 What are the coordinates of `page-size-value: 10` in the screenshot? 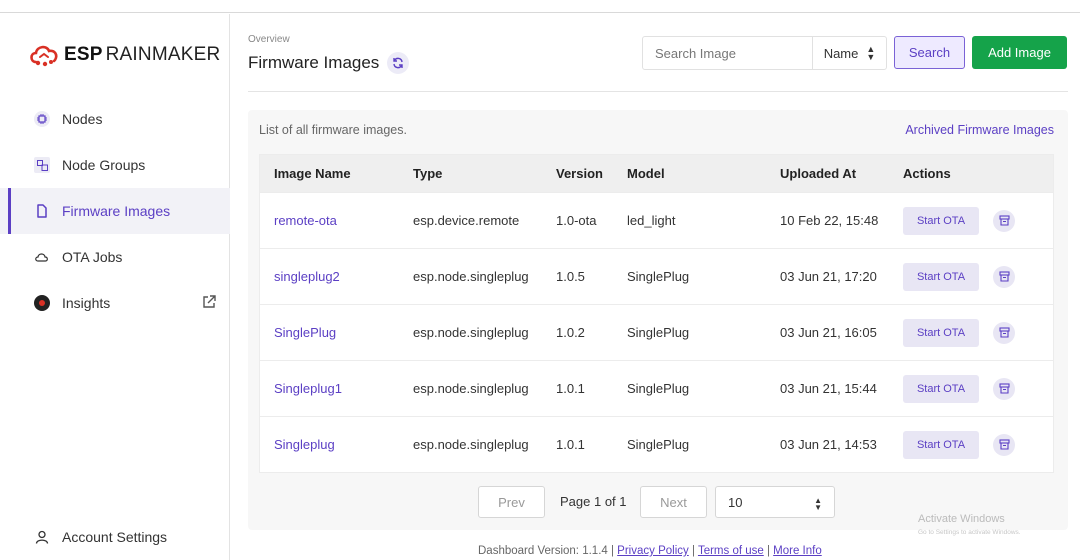 It's located at (735, 502).